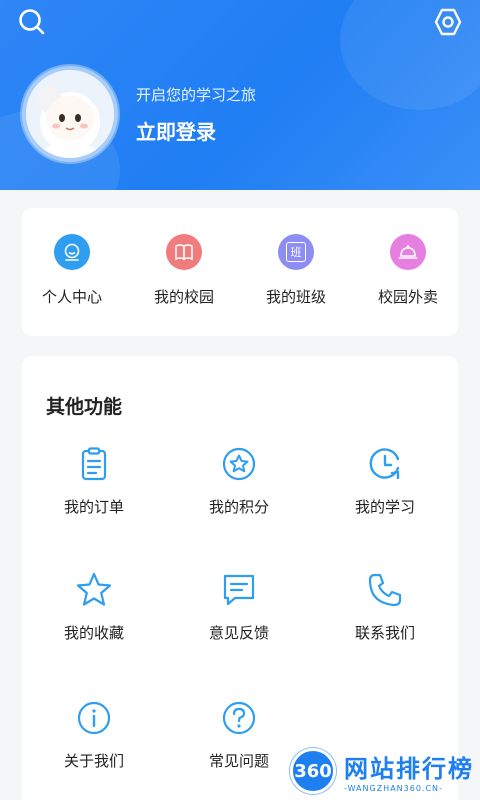  Describe the element at coordinates (240, 272) in the screenshot. I see `quick-menu-card: 个人中心 我的校园 班 我的班级 校园外卖` at that location.